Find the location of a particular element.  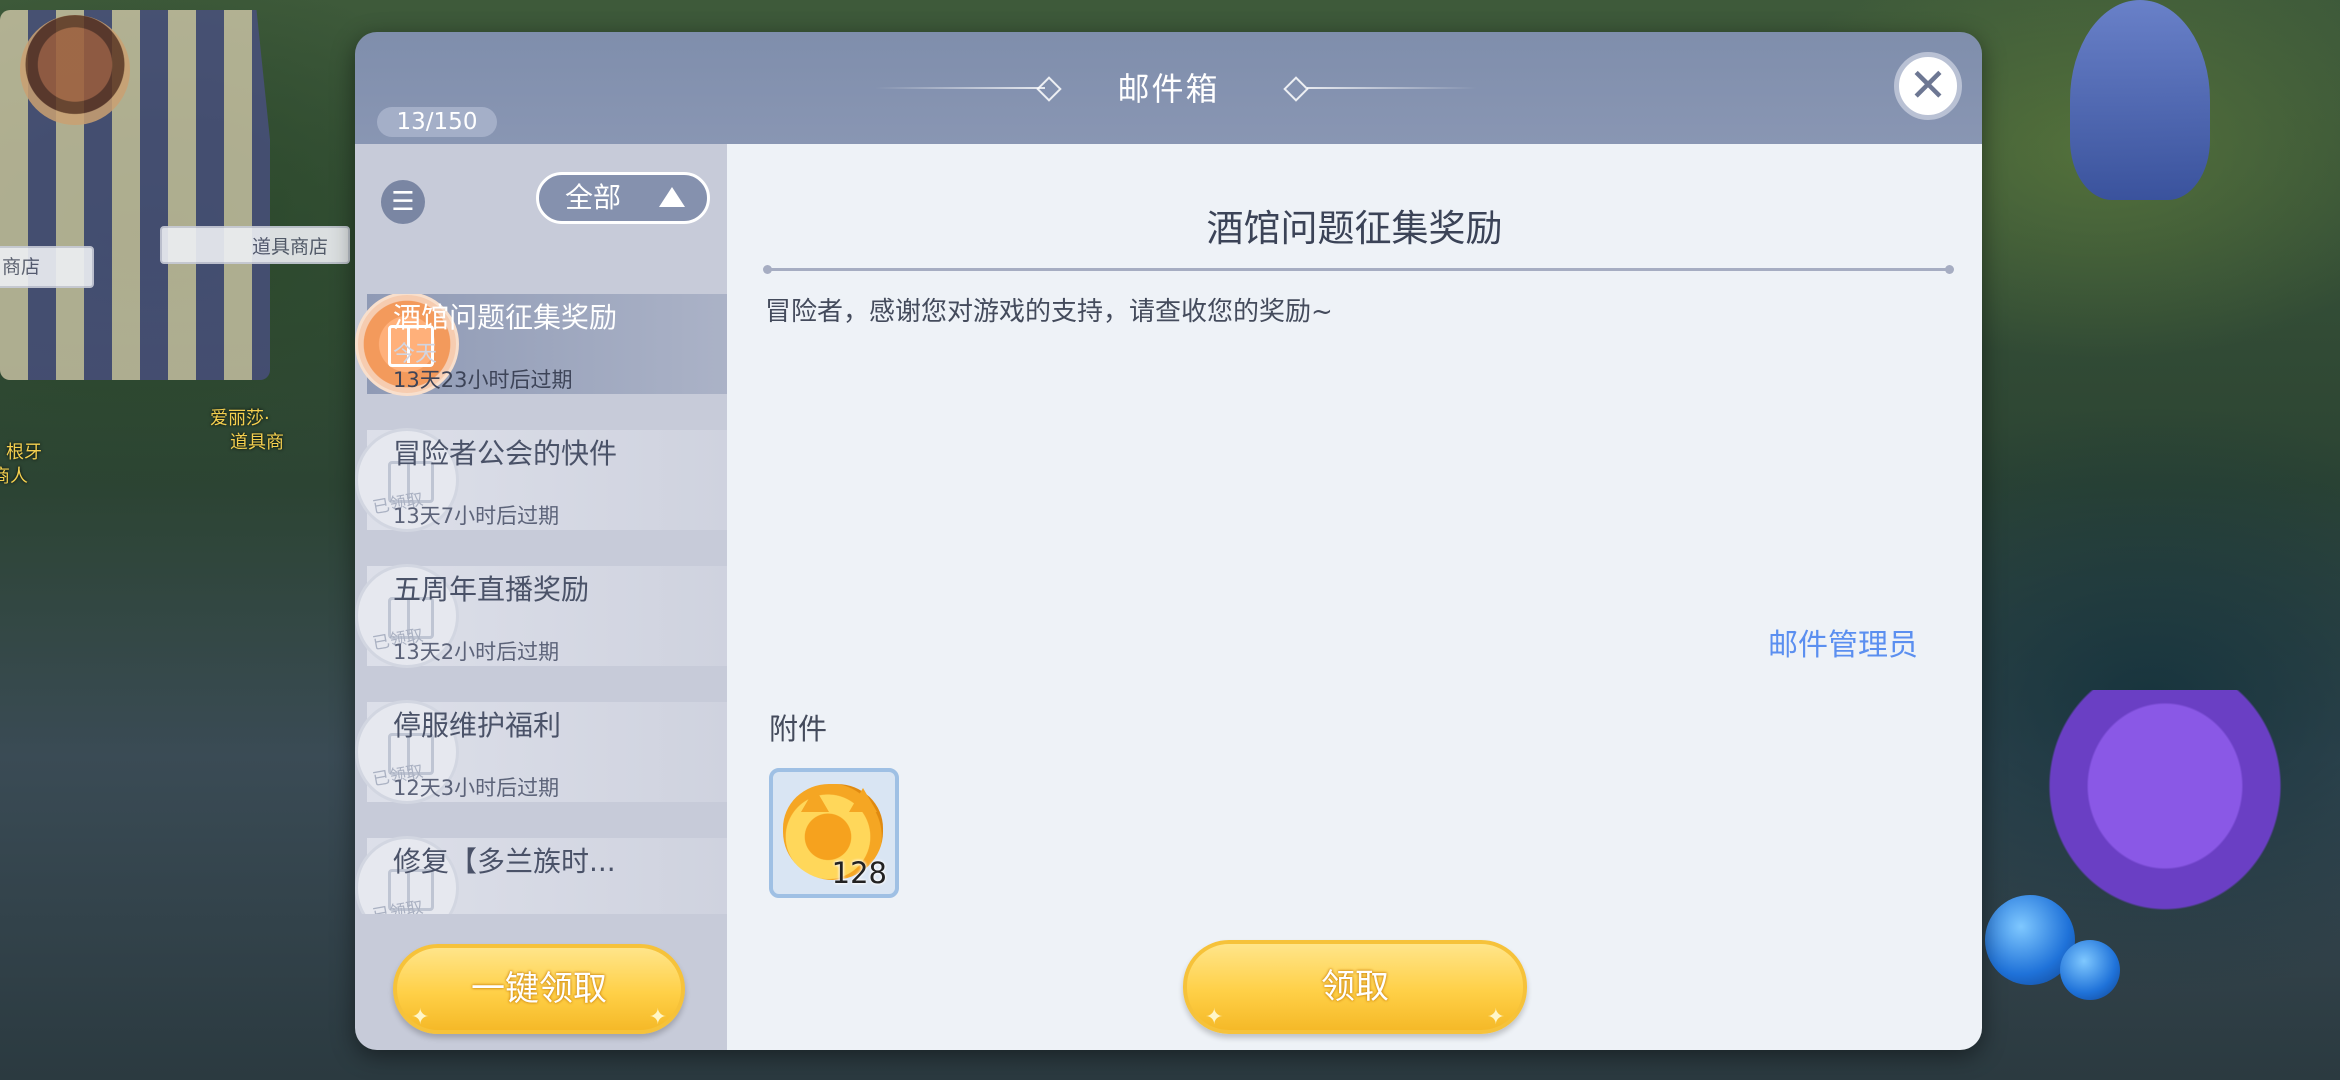

title-divider is located at coordinates (1358, 269).